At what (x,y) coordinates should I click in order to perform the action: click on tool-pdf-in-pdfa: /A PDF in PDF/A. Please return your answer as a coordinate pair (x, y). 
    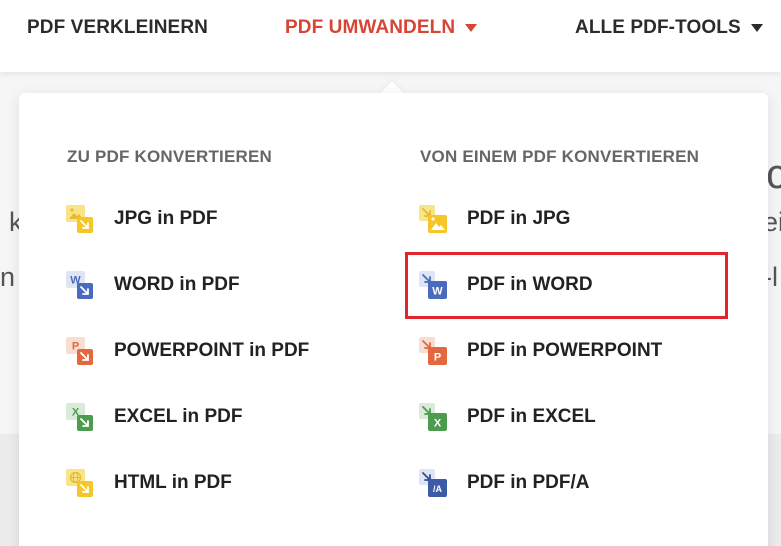
    Looking at the image, I should click on (503, 483).